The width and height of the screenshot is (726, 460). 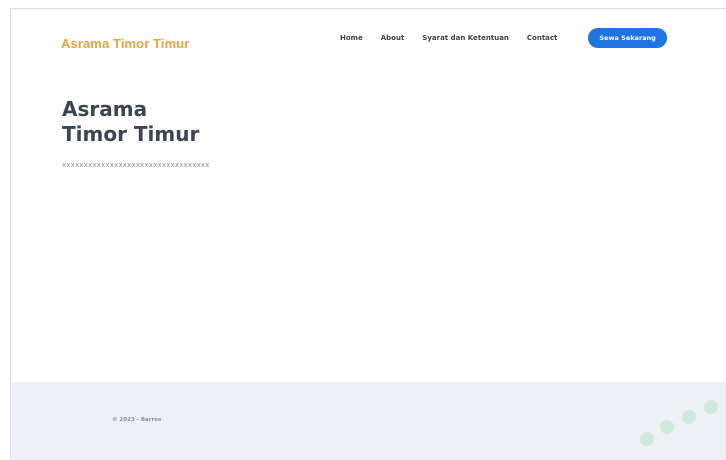 I want to click on hero-title-line-2: Timor Timur, so click(x=131, y=134).